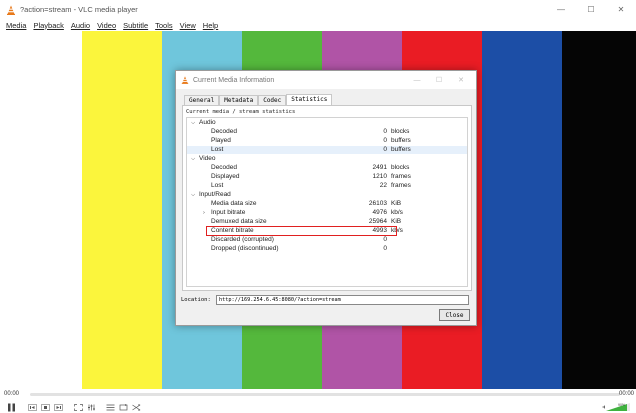  Describe the element at coordinates (327, 249) in the screenshot. I see `tree-row-dropped: Dropped (discontinued) 0` at that location.